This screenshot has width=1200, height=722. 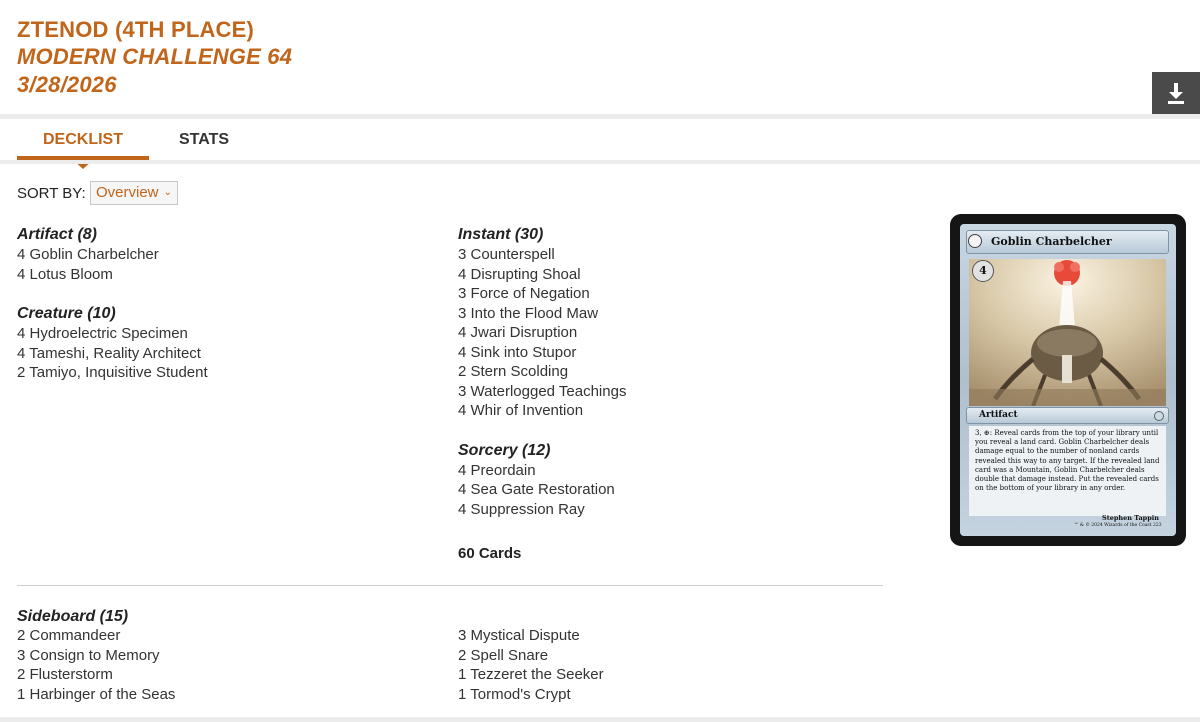 I want to click on card-total: 60 Cards, so click(x=490, y=553).